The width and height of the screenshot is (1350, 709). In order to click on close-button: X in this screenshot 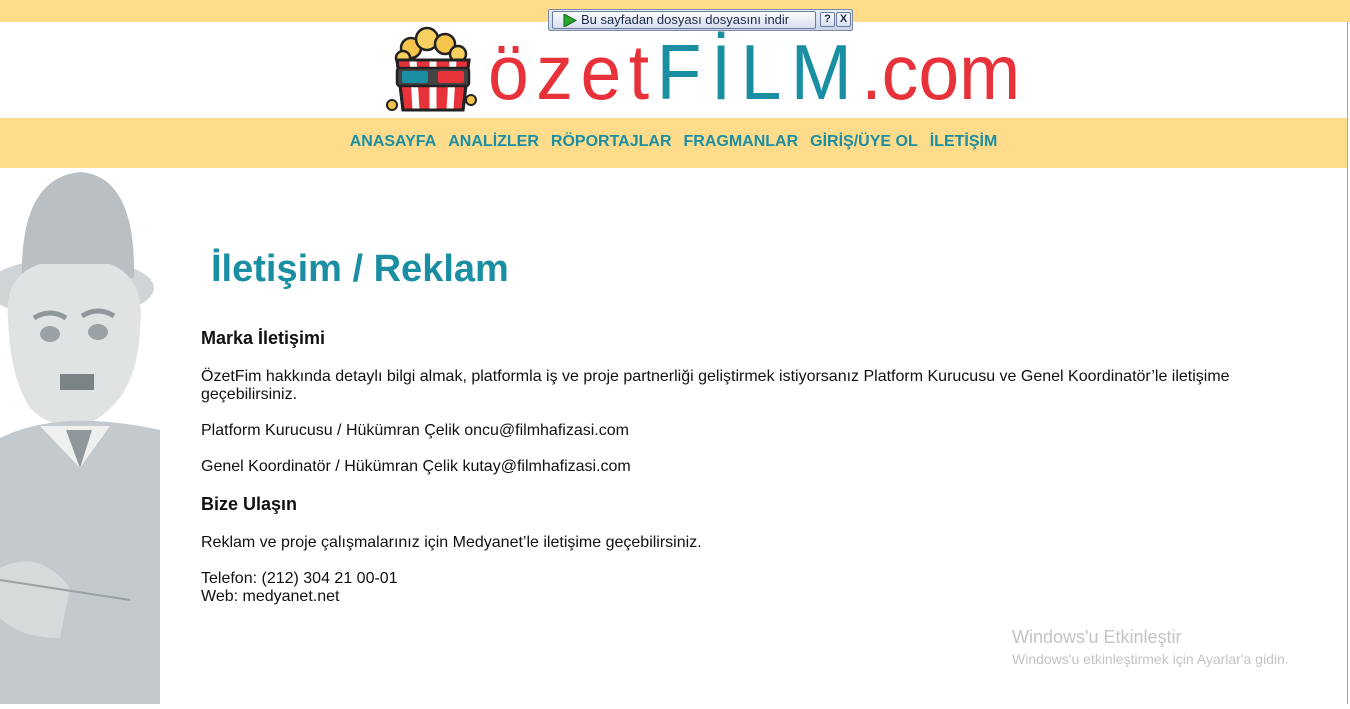, I will do `click(843, 19)`.